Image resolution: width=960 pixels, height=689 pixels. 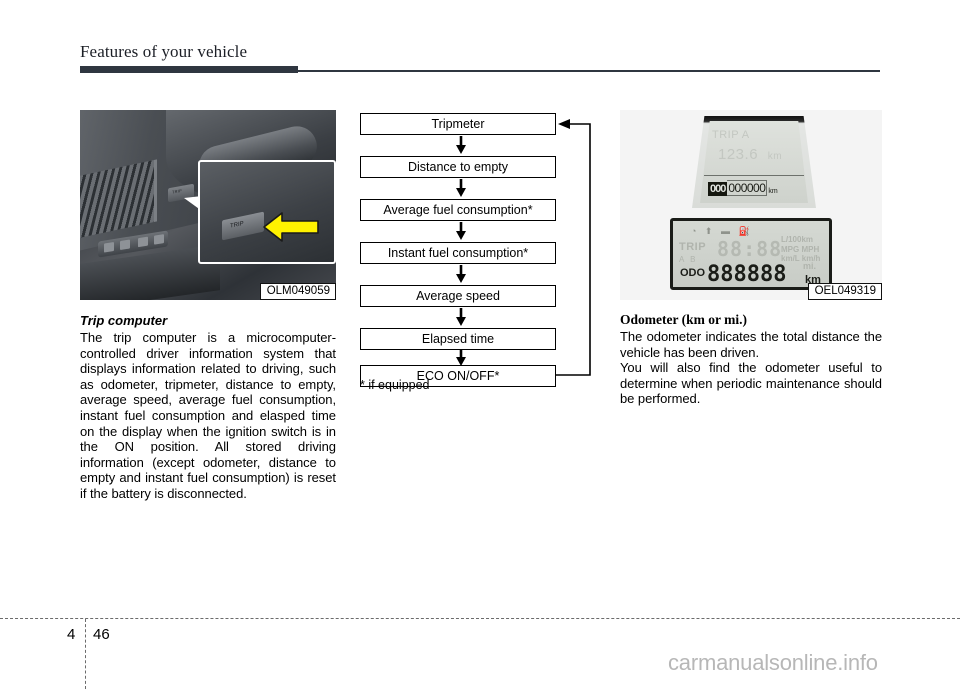 What do you see at coordinates (773, 662) in the screenshot?
I see `site-watermark: carmanualsonline.info` at bounding box center [773, 662].